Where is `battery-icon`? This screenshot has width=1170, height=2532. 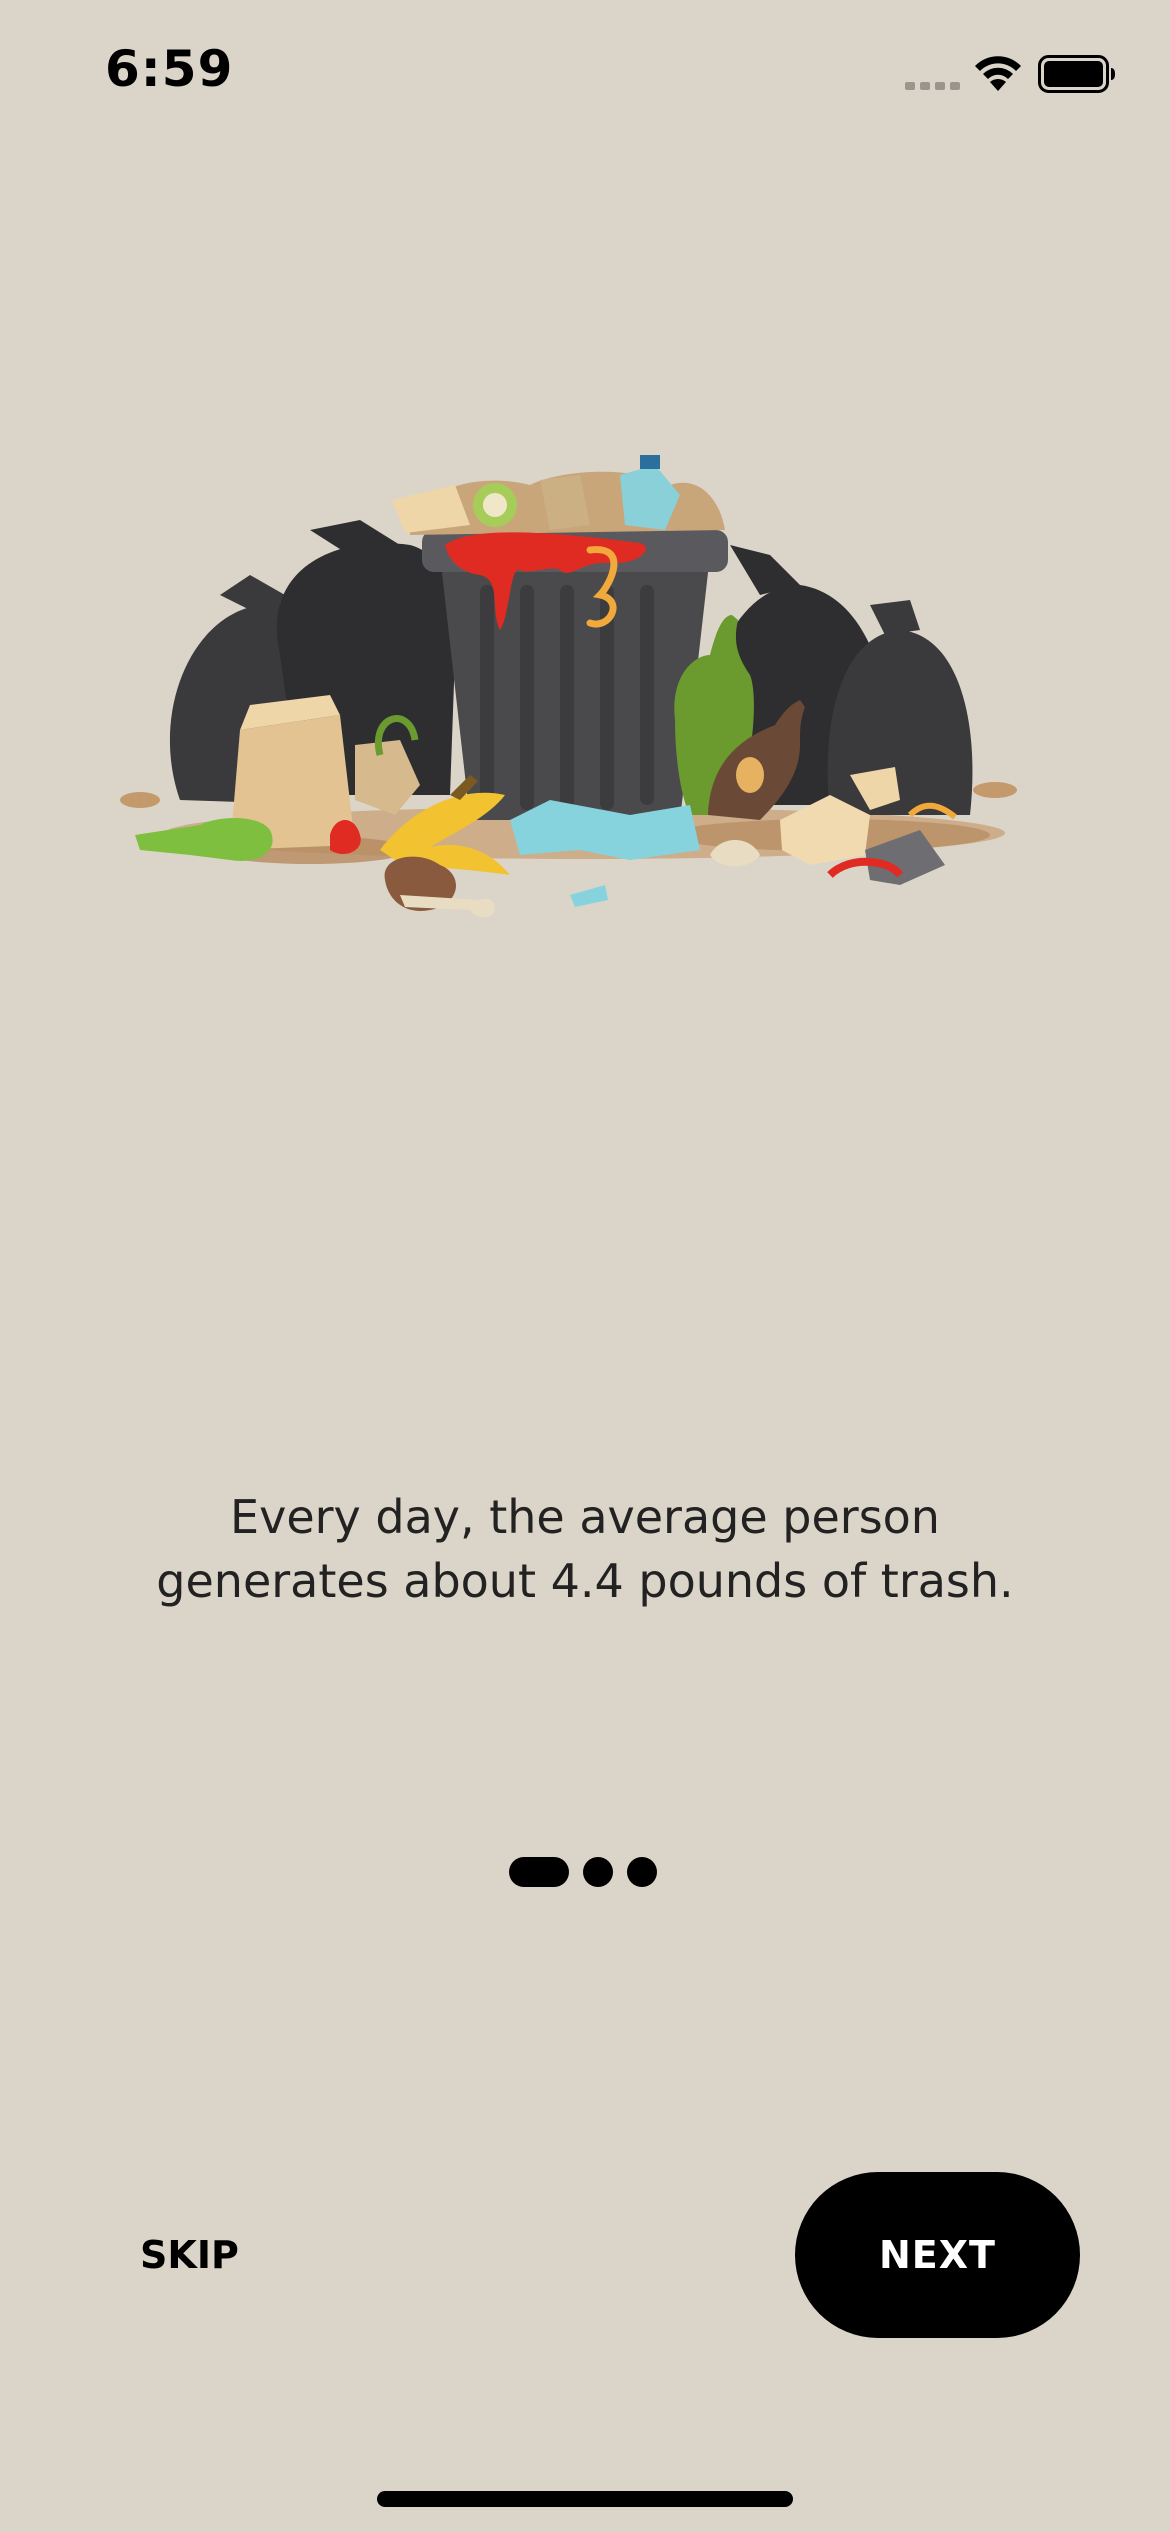 battery-icon is located at coordinates (1076, 74).